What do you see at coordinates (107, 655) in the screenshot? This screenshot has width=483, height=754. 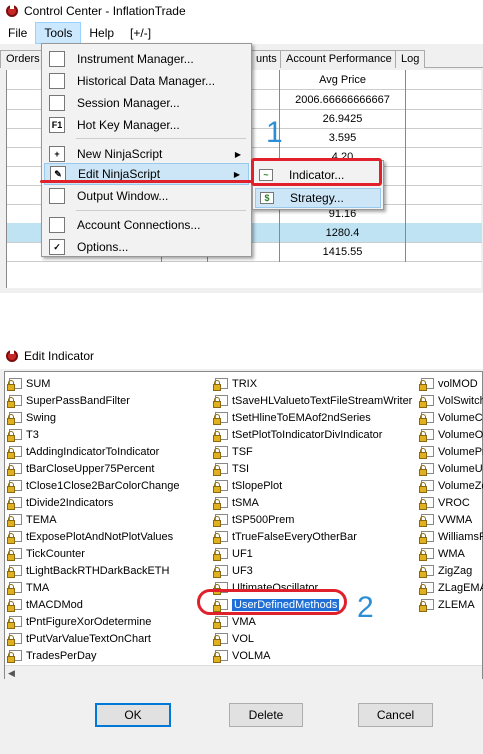 I see `indicator-list-item: TradesPerDay` at bounding box center [107, 655].